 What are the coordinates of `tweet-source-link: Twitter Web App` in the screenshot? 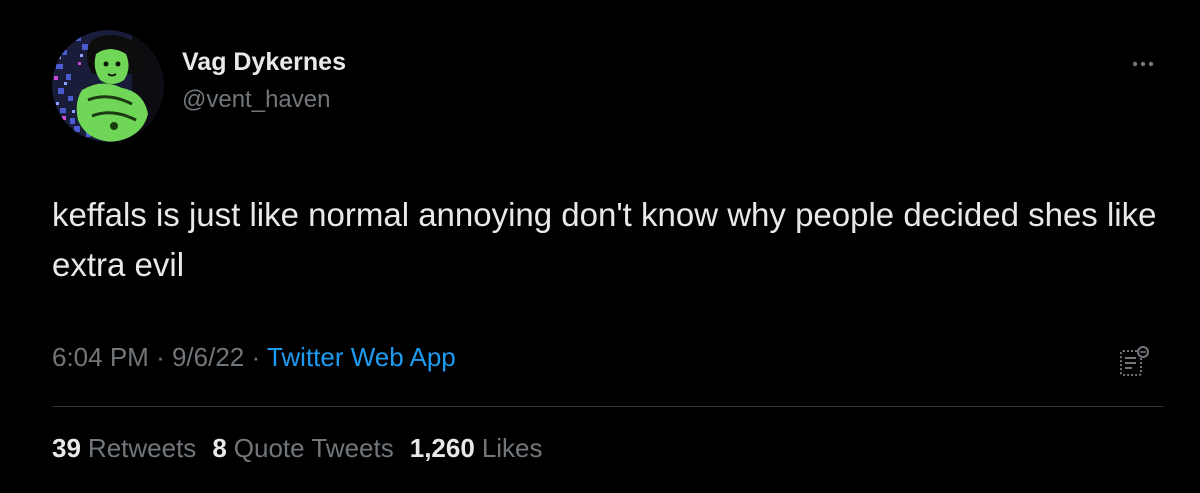 It's located at (361, 357).